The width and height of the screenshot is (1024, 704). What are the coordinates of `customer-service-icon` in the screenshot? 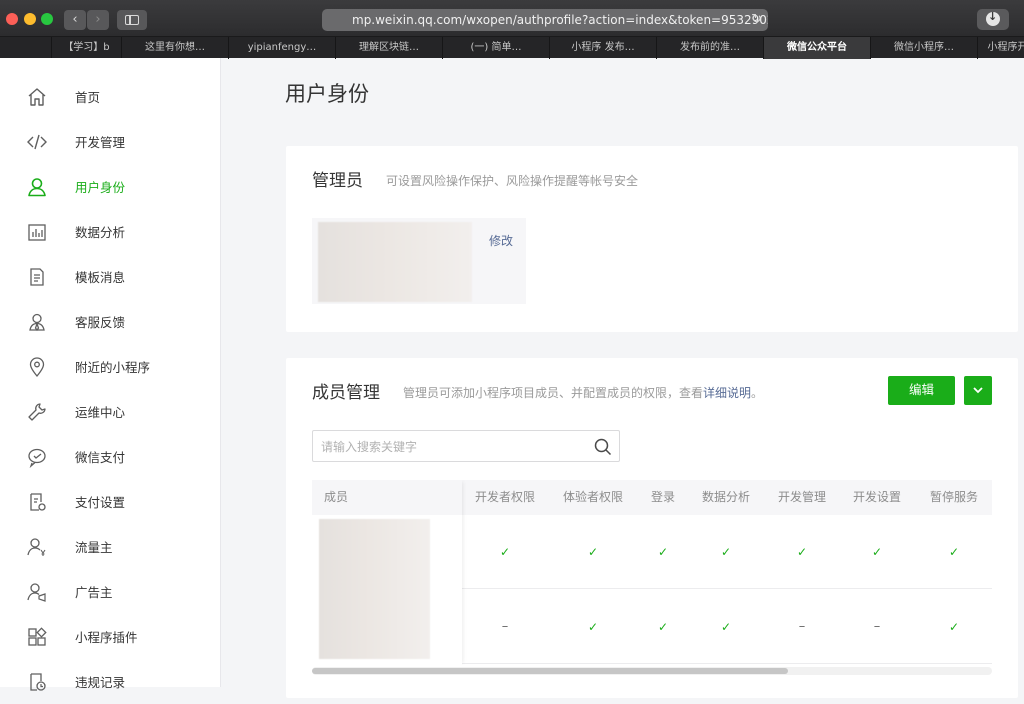 It's located at (37, 322).